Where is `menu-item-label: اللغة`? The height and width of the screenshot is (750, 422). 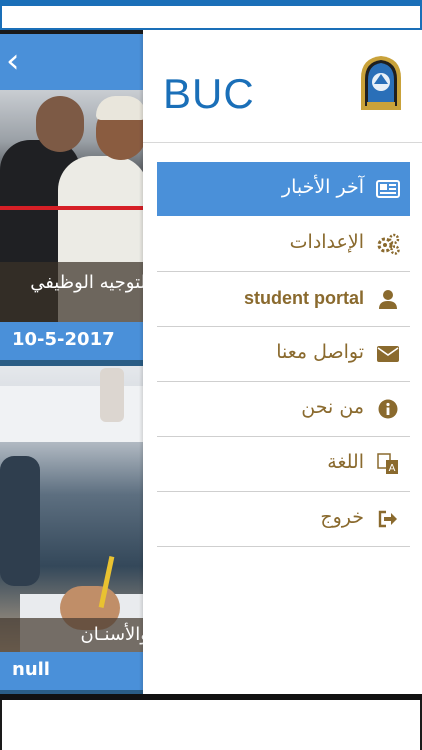 menu-item-label: اللغة is located at coordinates (345, 462).